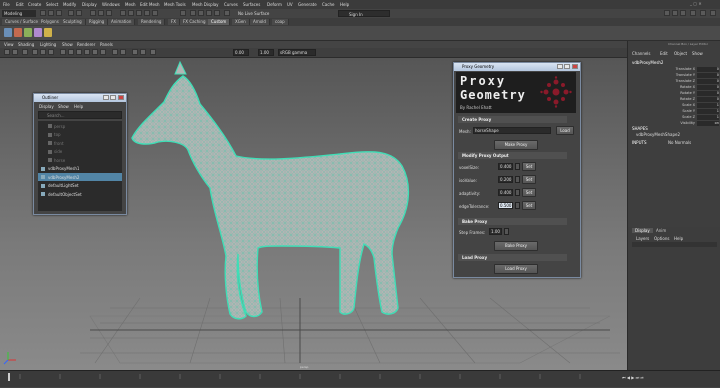 The height and width of the screenshot is (388, 720). I want to click on shelf-tool-2-icon, so click(18, 32).